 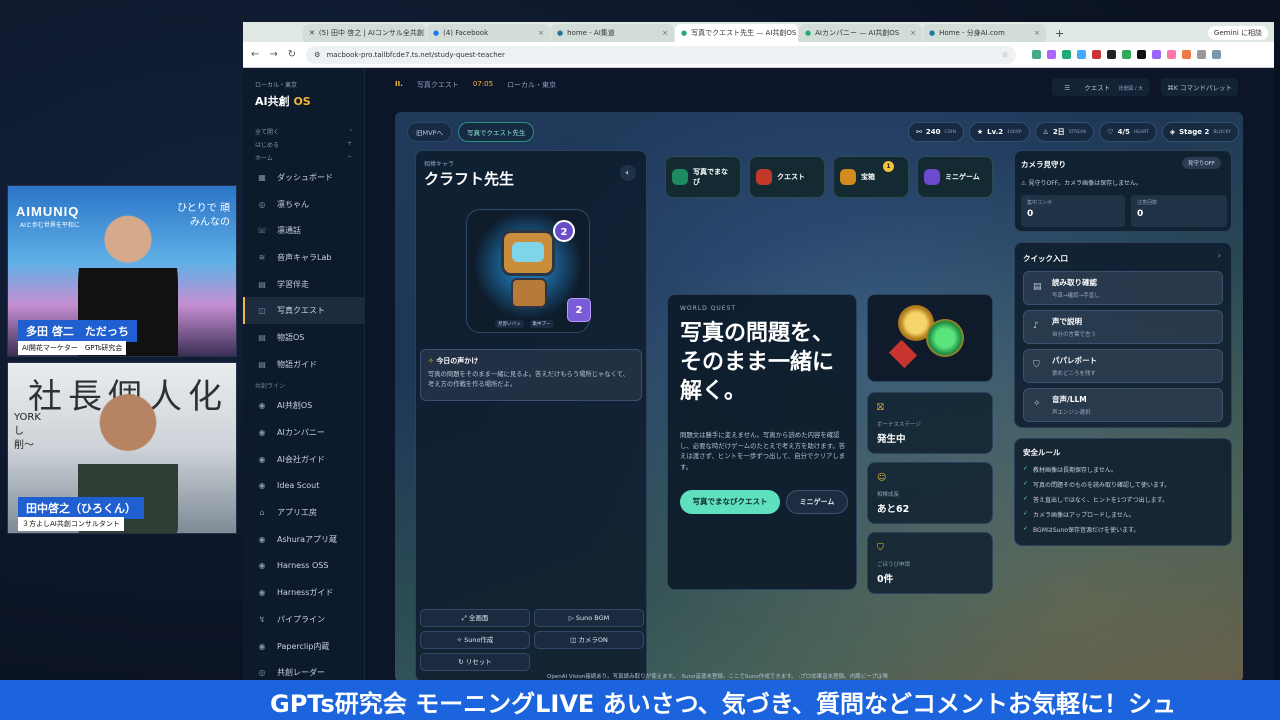 What do you see at coordinates (1036, 326) in the screenshot?
I see `mic-icon: ♪` at bounding box center [1036, 326].